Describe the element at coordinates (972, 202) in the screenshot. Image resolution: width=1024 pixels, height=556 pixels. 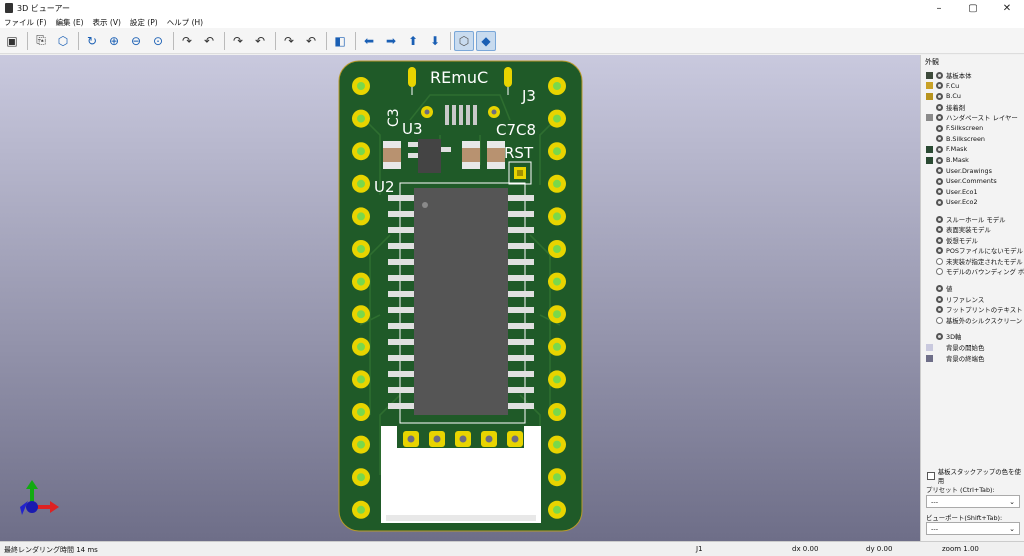
I see `layer-row: User.Eco2` at that location.